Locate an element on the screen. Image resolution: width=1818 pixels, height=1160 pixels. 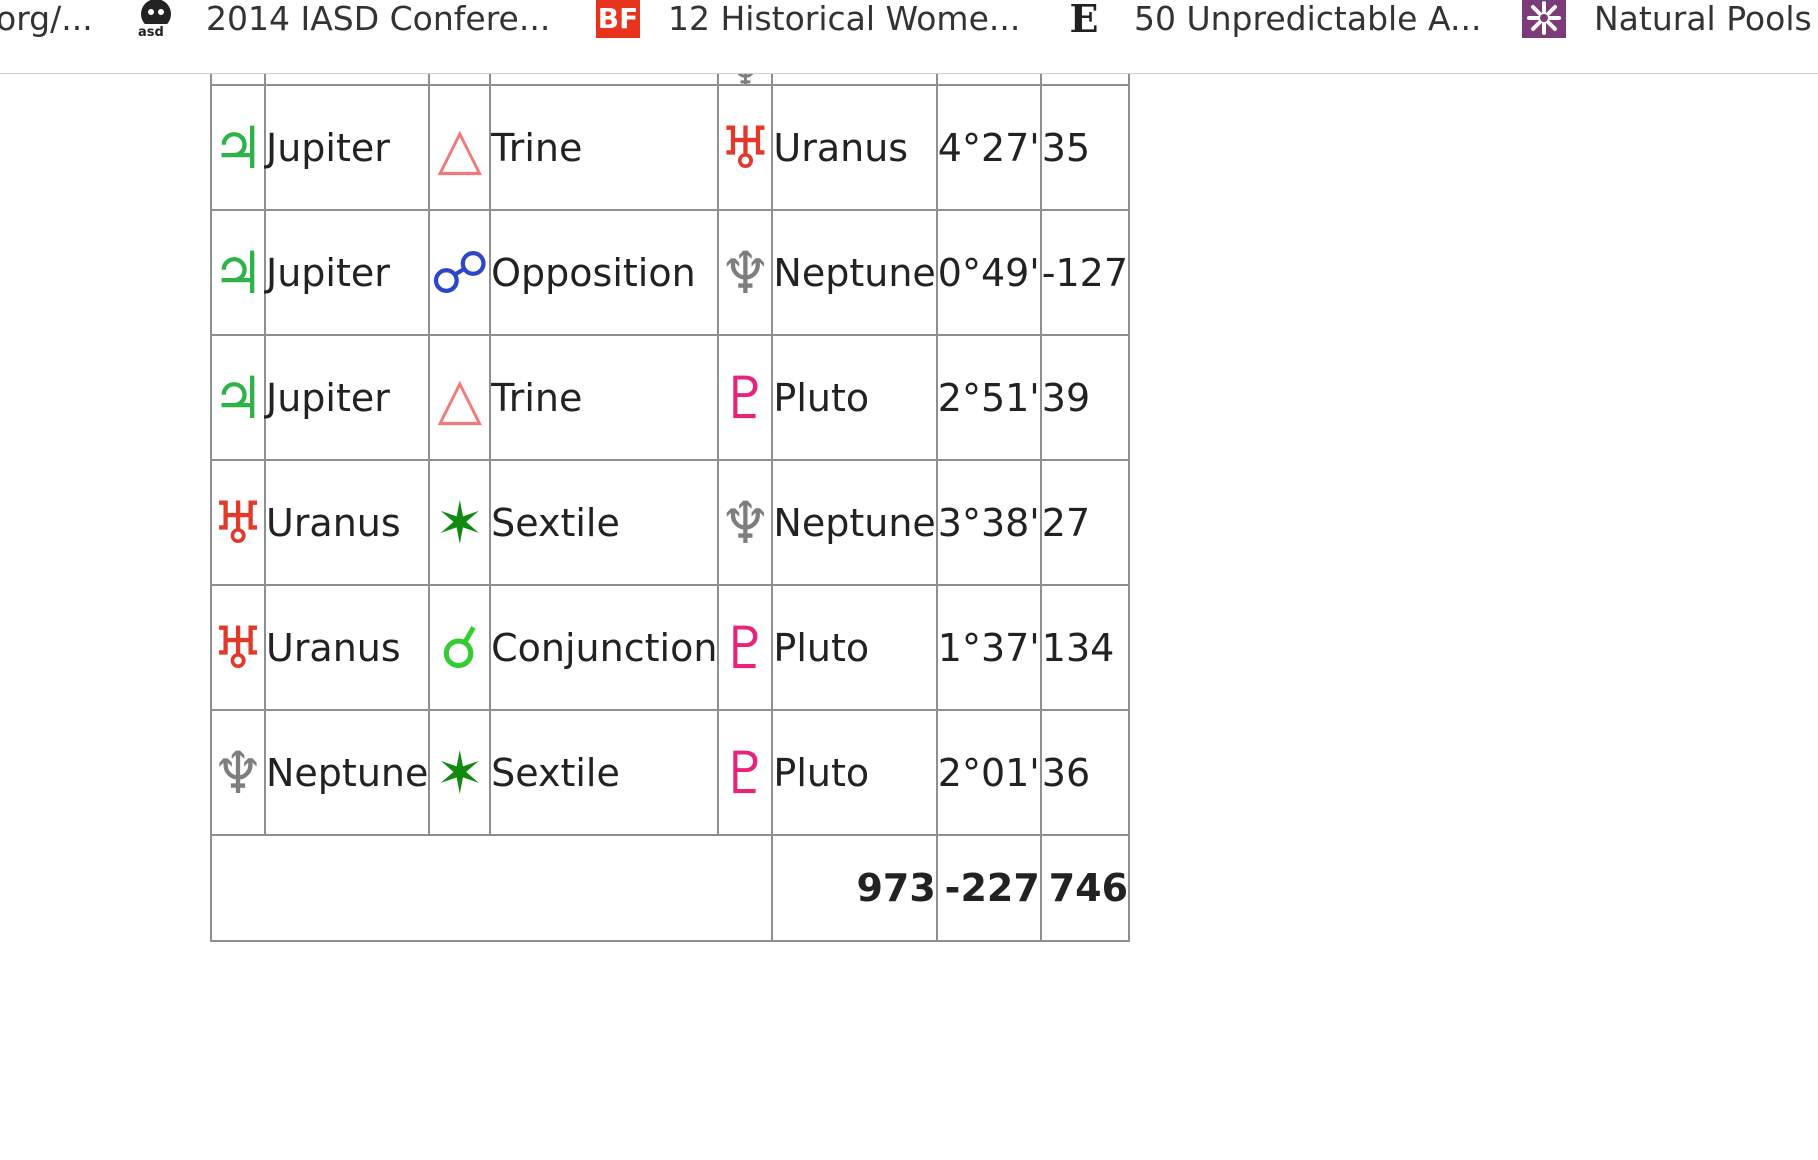
opposition-icon: ☍ is located at coordinates (460, 272).